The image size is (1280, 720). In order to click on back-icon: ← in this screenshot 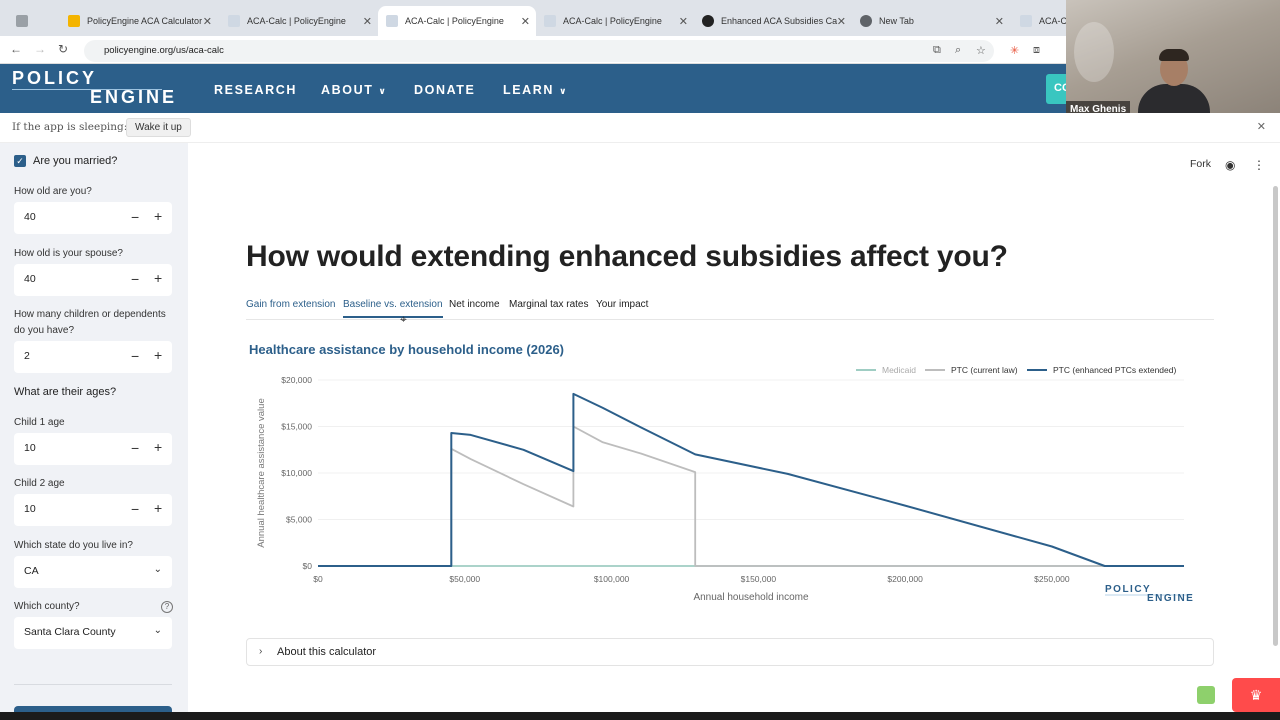, I will do `click(16, 49)`.